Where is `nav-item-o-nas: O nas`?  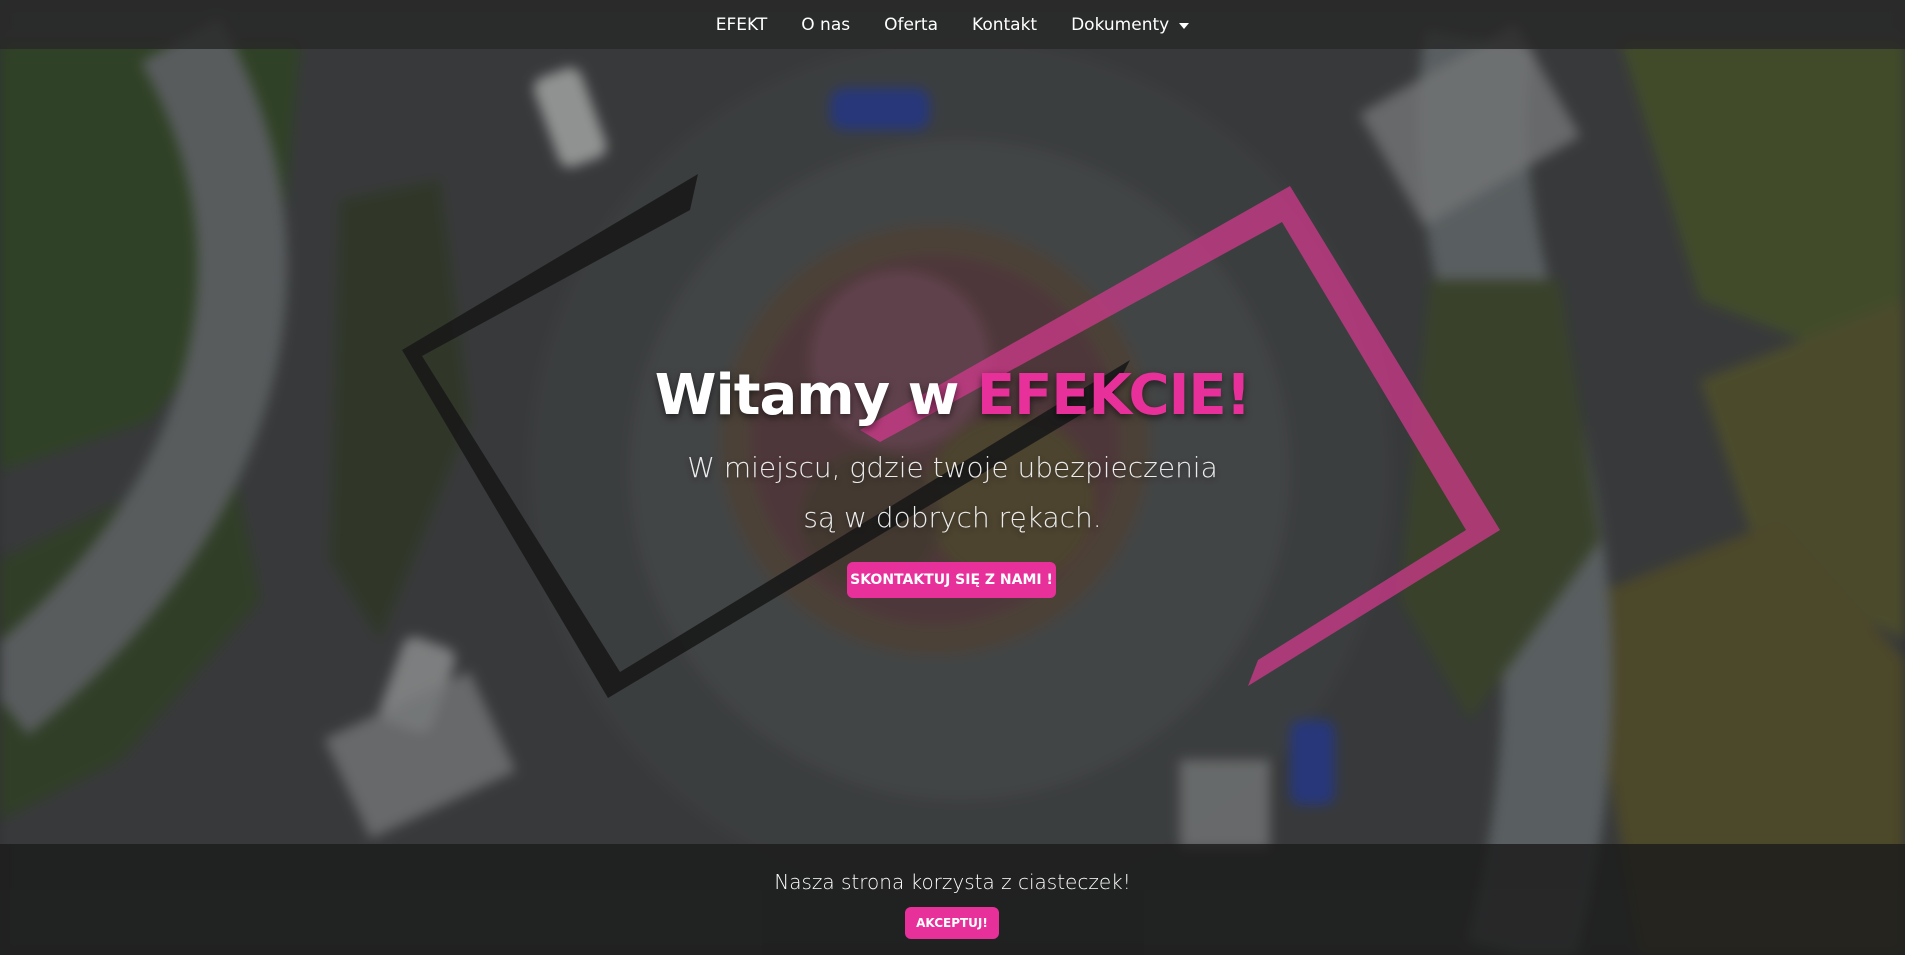 nav-item-o-nas: O nas is located at coordinates (825, 25).